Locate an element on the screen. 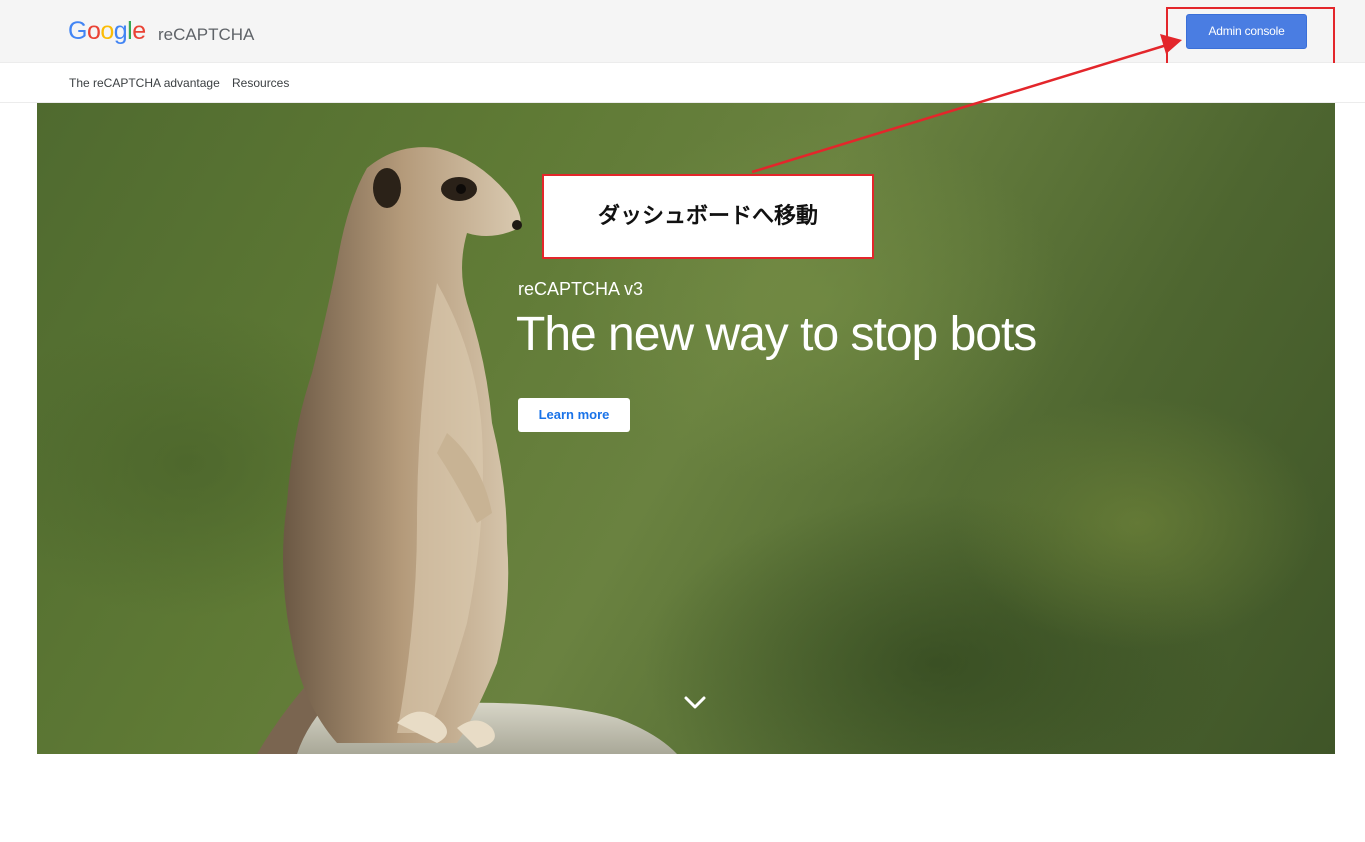 The image size is (1365, 842). logo-letter: e is located at coordinates (139, 31).